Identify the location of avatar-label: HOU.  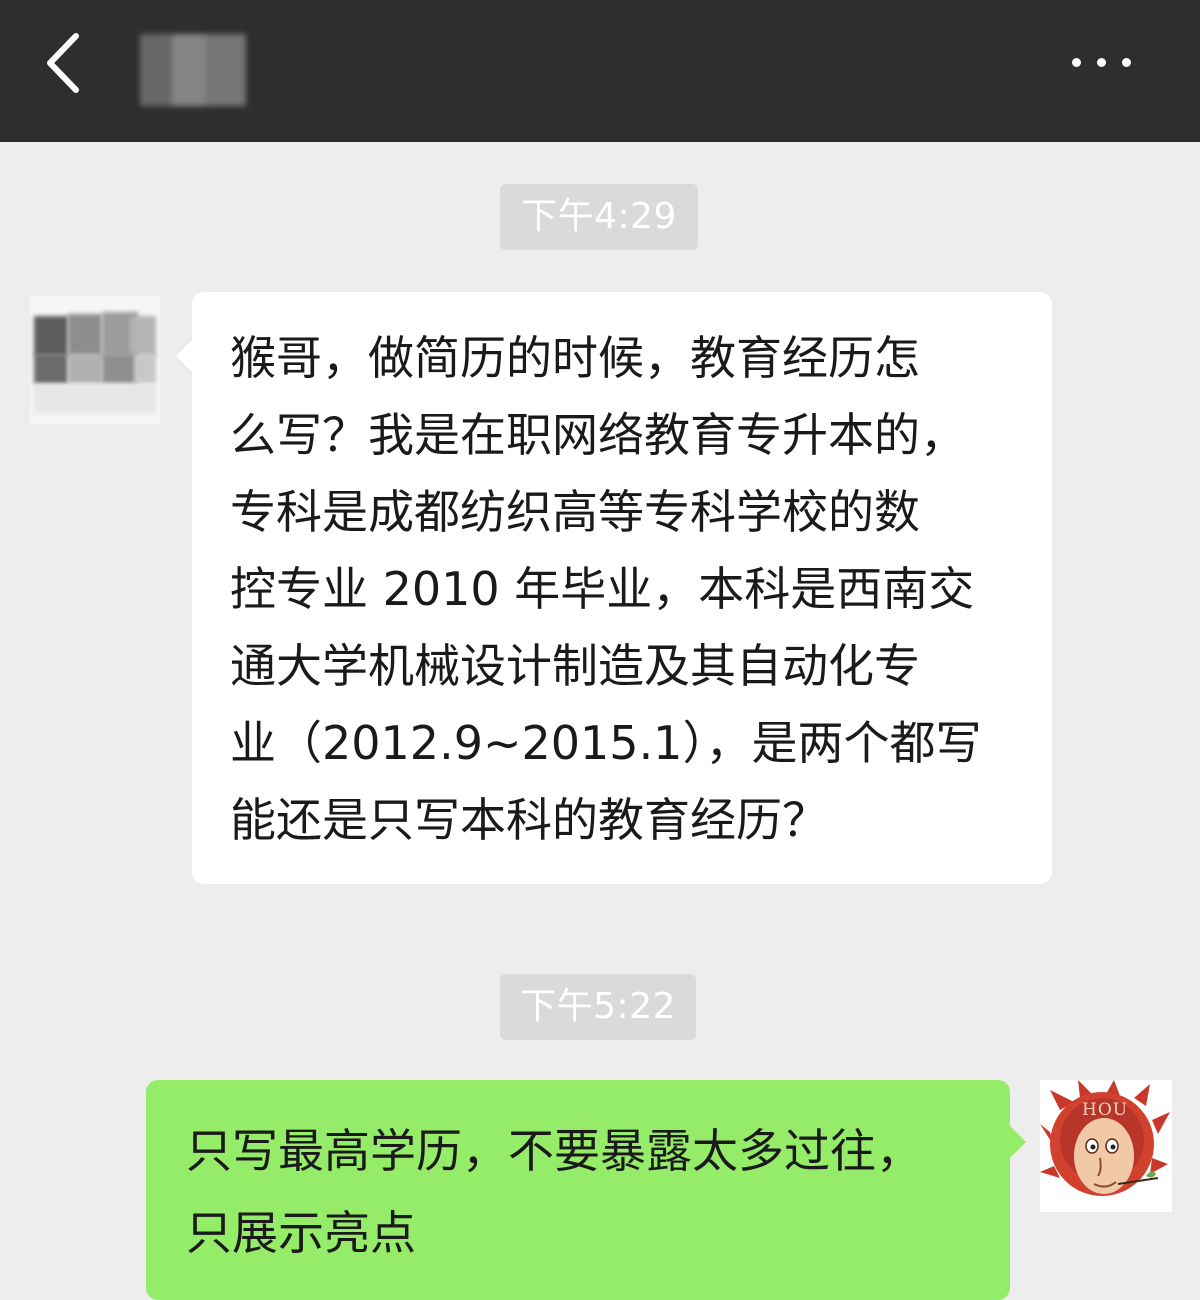
(1105, 1110).